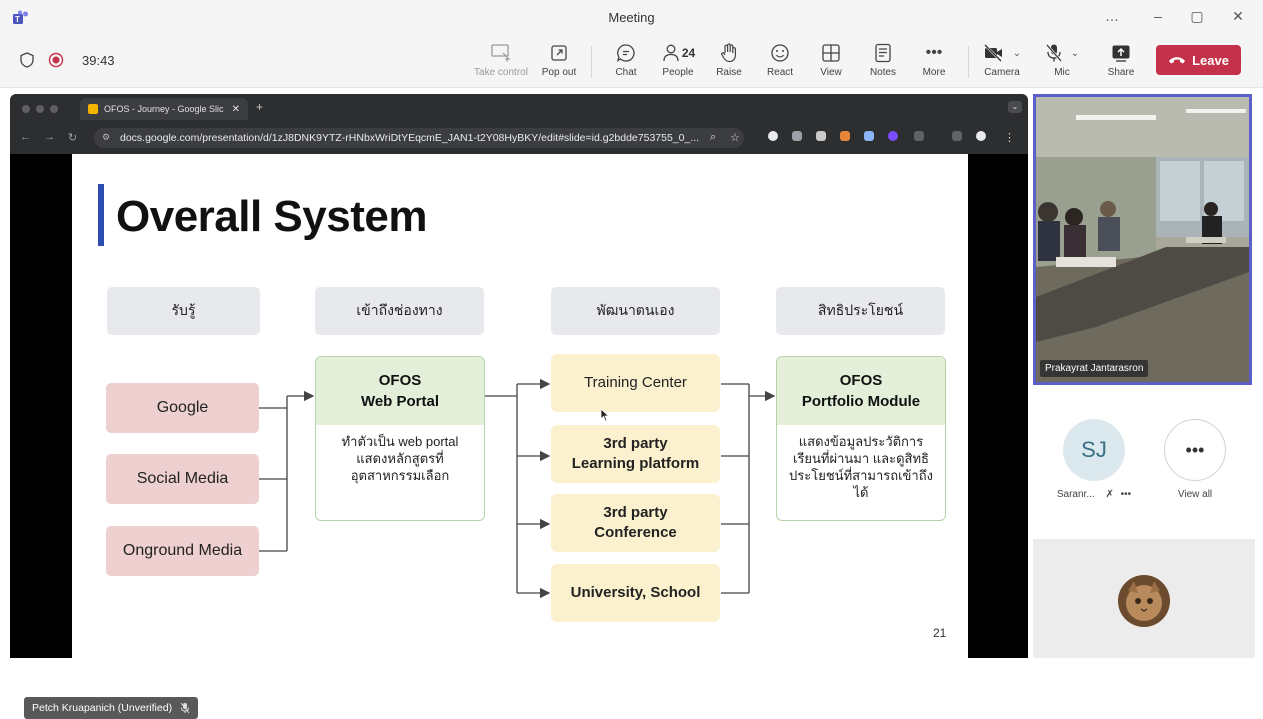  I want to click on view-all-button: •••, so click(1195, 450).